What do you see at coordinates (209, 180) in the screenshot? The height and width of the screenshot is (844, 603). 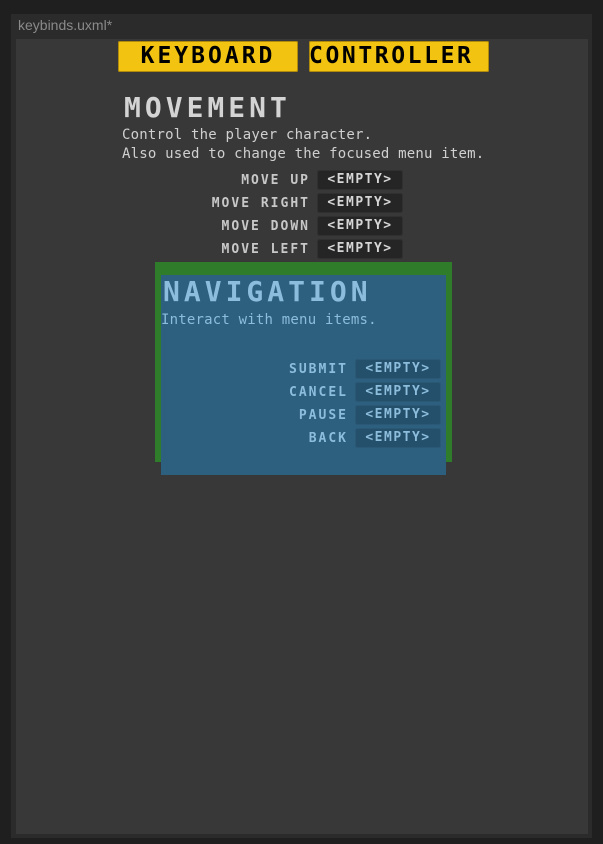 I see `binding-row-move-up: Move Up <Empty>` at bounding box center [209, 180].